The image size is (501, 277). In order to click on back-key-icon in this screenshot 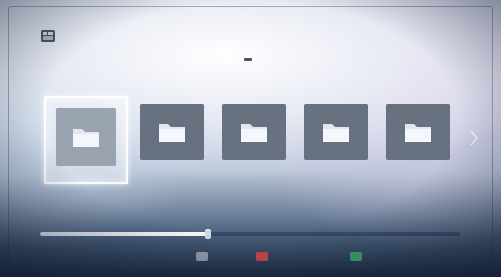, I will do `click(202, 256)`.